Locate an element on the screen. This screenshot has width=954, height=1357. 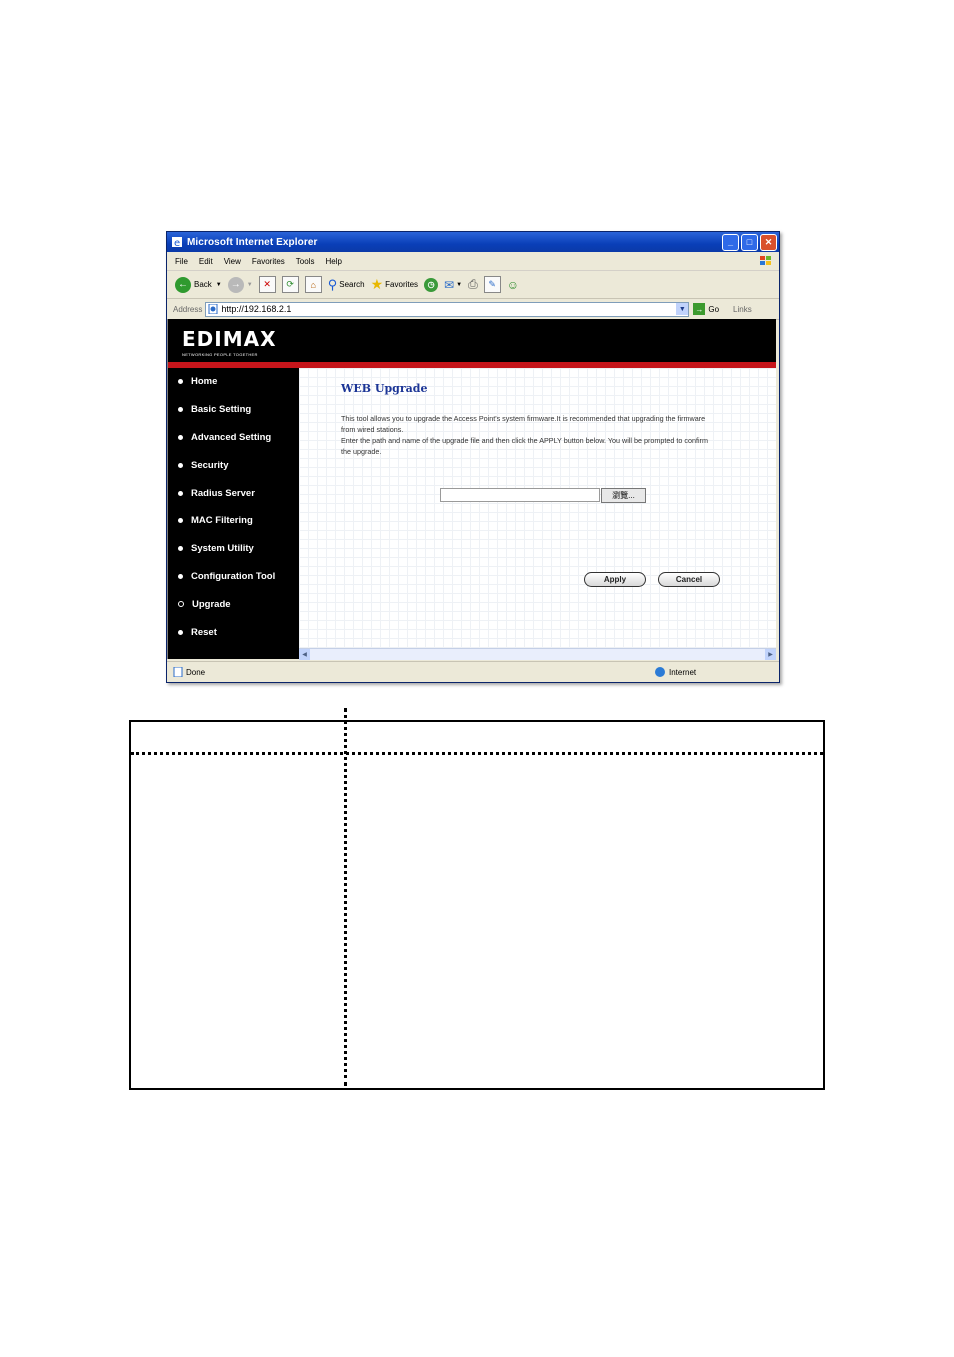
firmware-file-input is located at coordinates (520, 495).